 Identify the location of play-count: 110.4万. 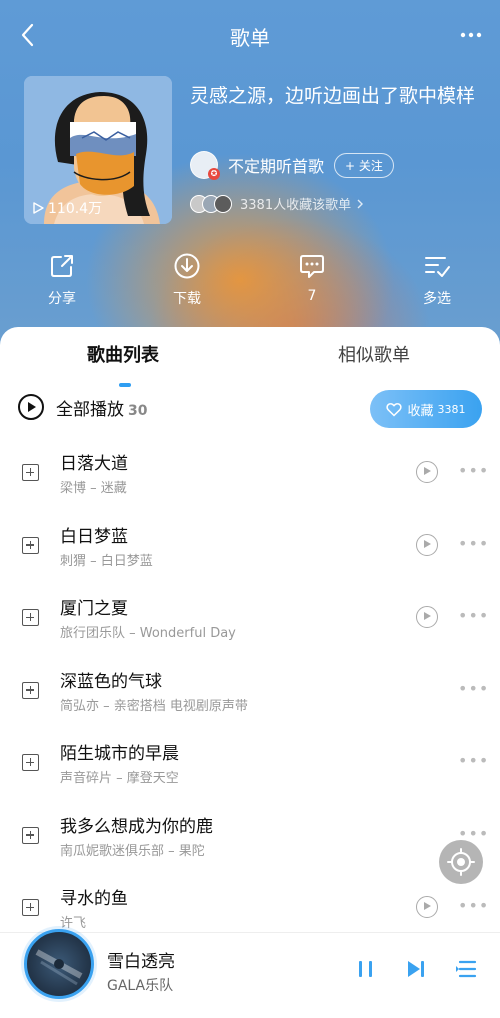
(67, 208).